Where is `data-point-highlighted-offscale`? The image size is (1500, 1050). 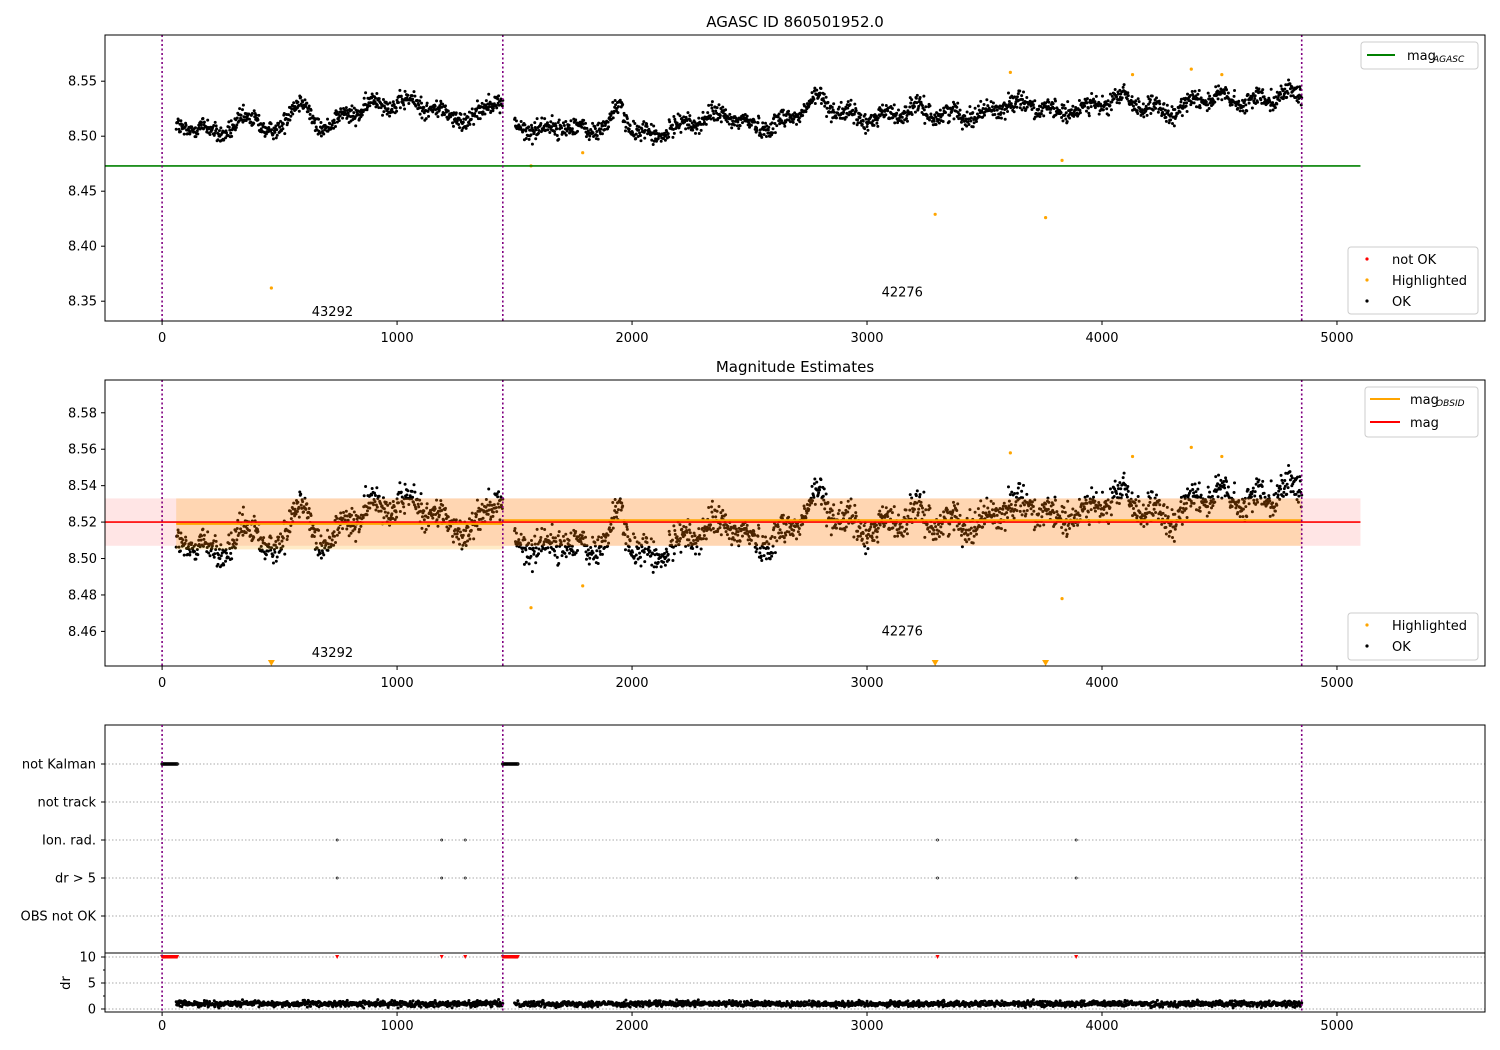
data-point-highlighted-offscale is located at coordinates (935, 663).